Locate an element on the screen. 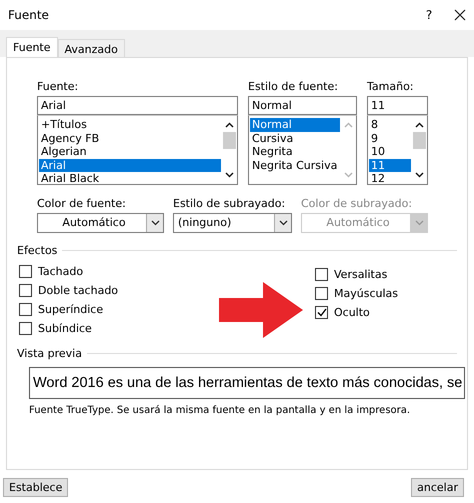 Image resolution: width=474 pixels, height=503 pixels. dialog-button: Establece is located at coordinates (35, 487).